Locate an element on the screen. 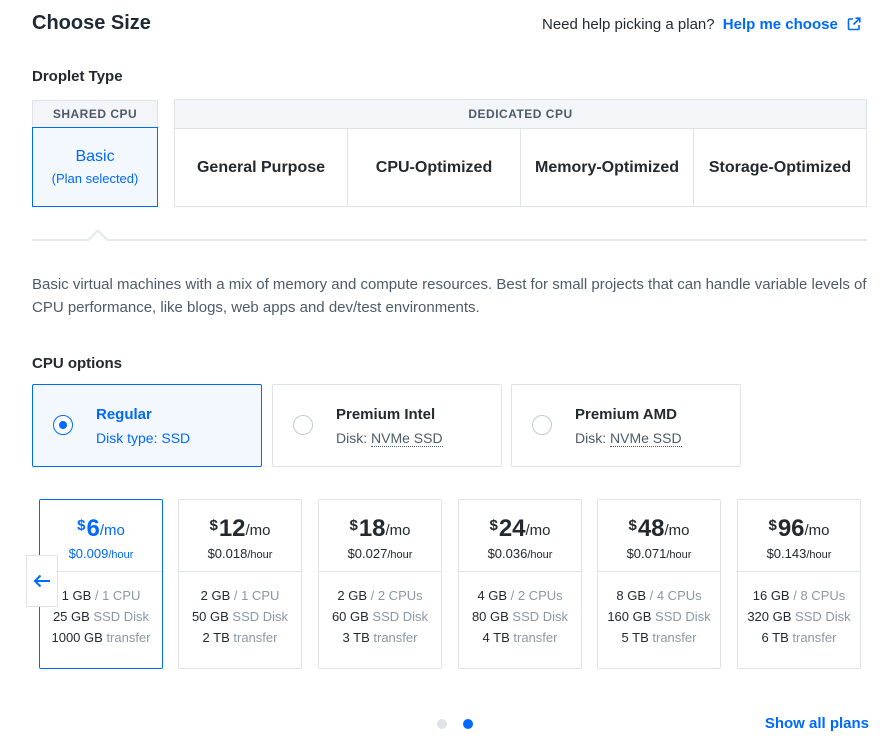 This screenshot has height=754, width=887. cpu-count: / 4 CPUs is located at coordinates (675, 595).